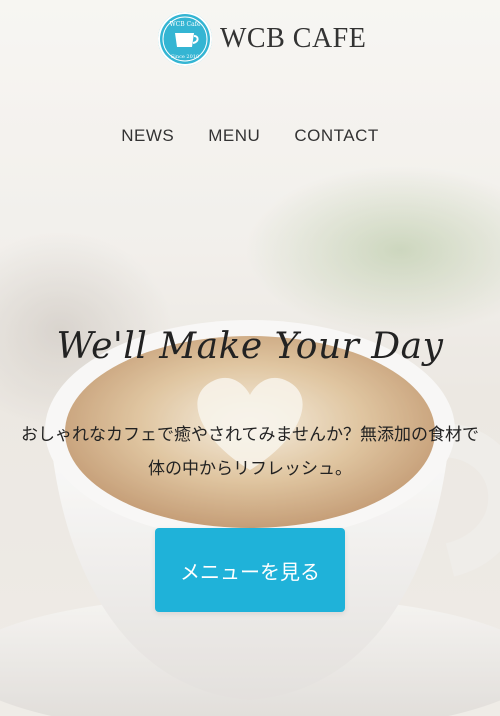 Image resolution: width=500 pixels, height=716 pixels. I want to click on logo-badge: WCB Cafe Since 2010, so click(185, 39).